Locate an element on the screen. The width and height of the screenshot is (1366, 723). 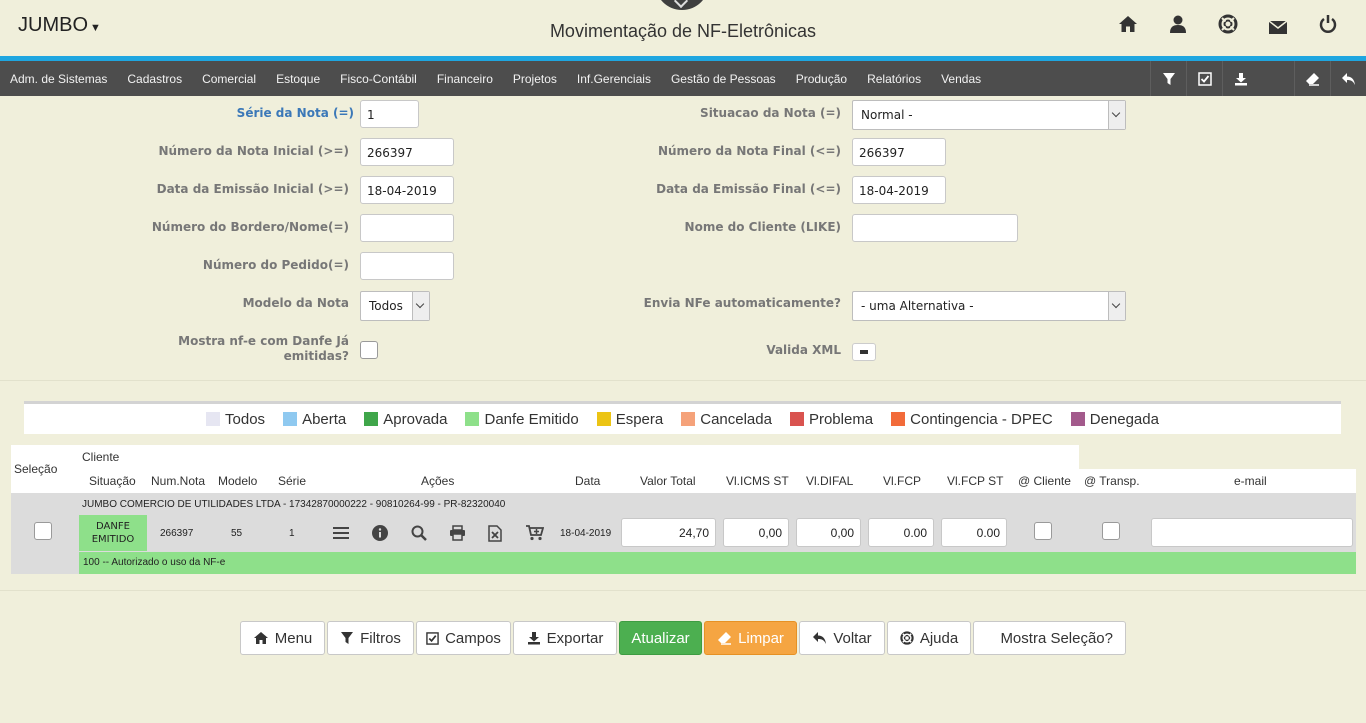
mostra-selecao-button-label: Mostra Seleção? is located at coordinates (1056, 638).